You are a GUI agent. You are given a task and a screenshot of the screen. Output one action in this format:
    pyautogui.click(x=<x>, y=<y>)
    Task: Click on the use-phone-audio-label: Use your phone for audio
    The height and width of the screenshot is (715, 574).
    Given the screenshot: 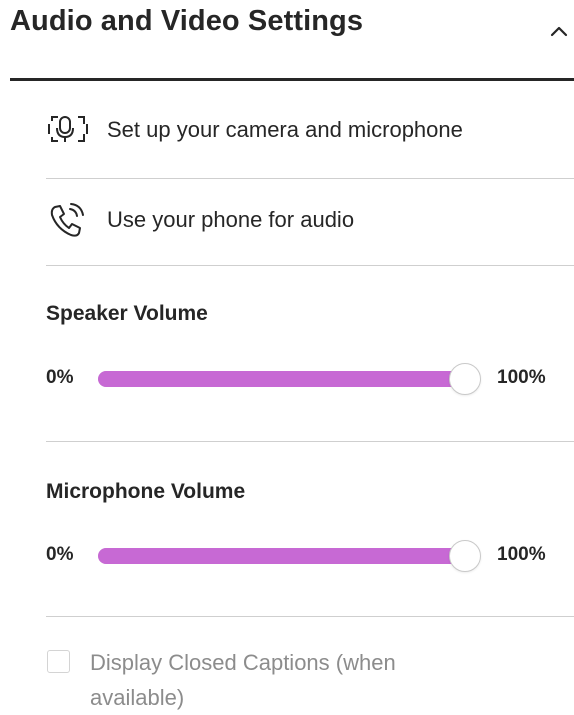 What is the action you would take?
    pyautogui.click(x=231, y=219)
    